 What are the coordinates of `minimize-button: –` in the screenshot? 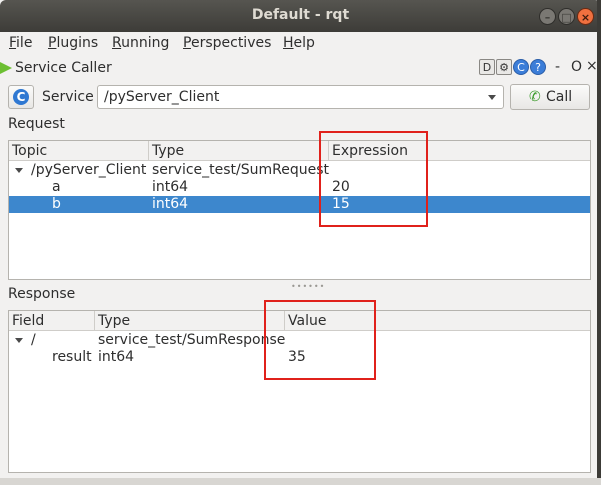 It's located at (547, 16).